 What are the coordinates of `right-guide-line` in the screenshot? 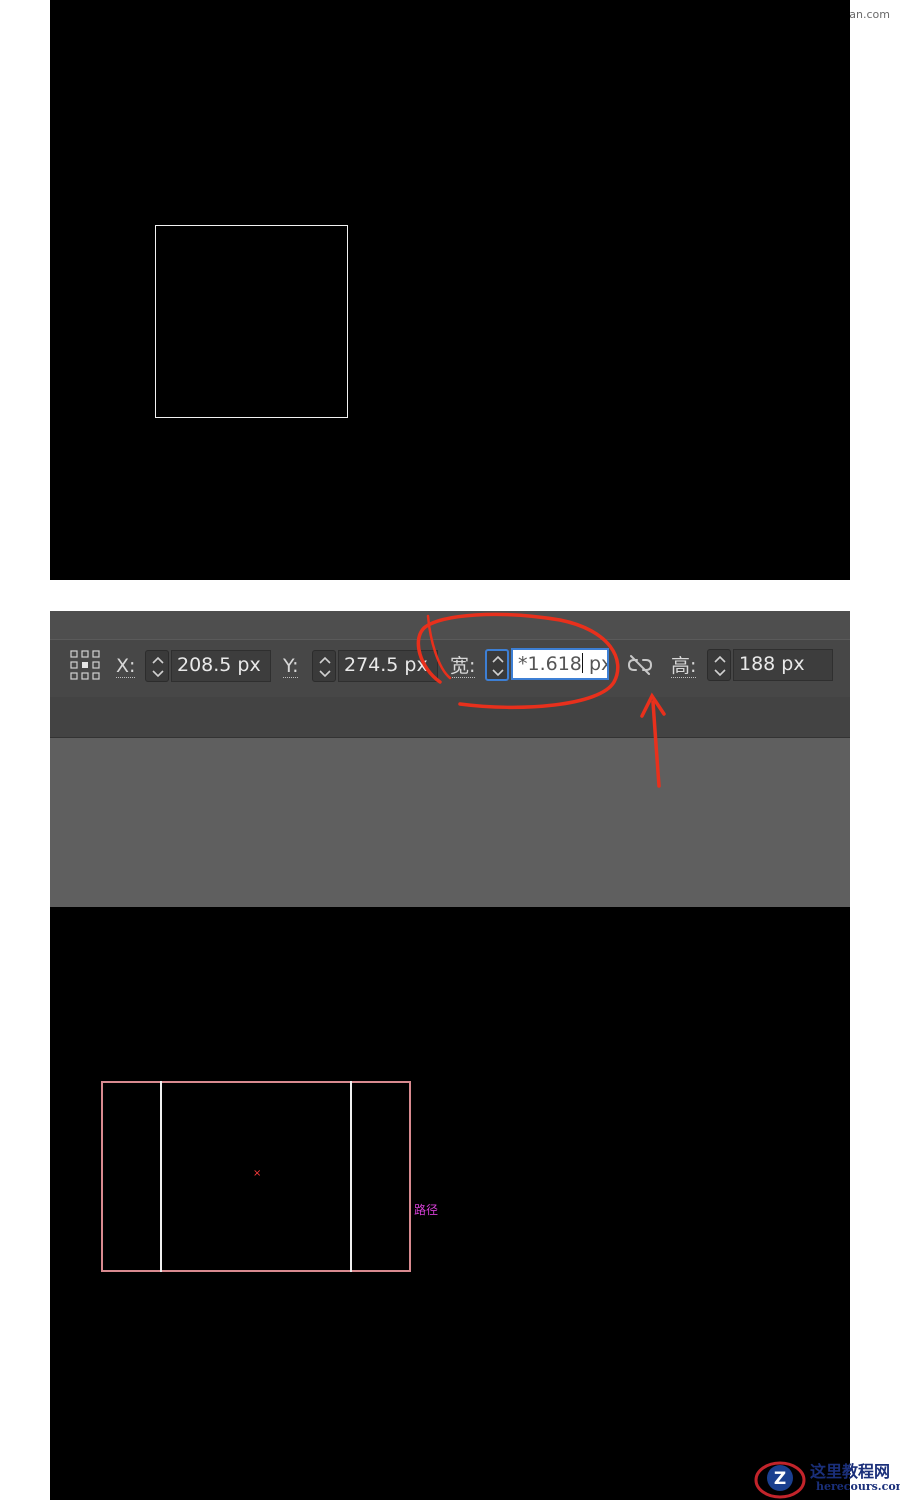 It's located at (351, 1176).